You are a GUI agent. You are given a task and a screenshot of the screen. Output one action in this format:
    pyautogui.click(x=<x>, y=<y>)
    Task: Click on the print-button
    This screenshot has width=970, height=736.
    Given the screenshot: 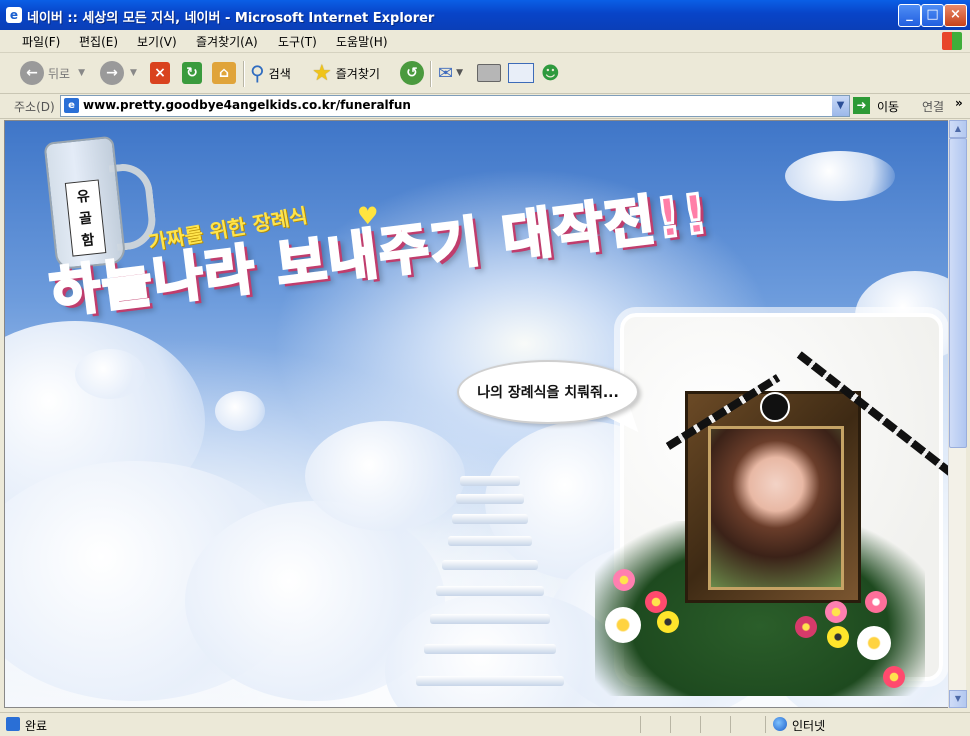 What is the action you would take?
    pyautogui.click(x=489, y=73)
    